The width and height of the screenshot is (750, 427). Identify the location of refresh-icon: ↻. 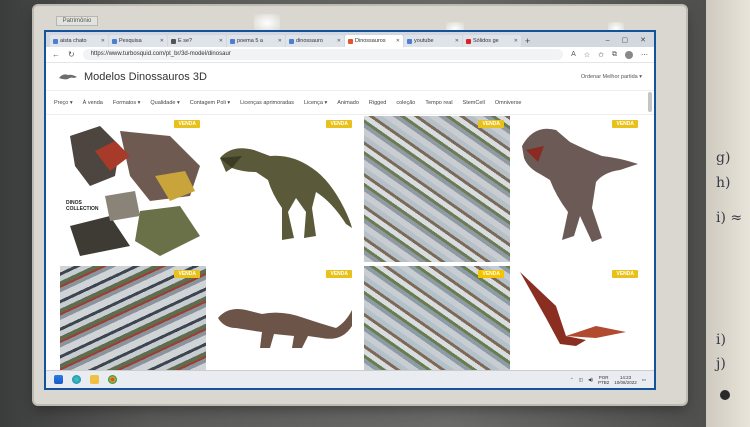
(71, 54).